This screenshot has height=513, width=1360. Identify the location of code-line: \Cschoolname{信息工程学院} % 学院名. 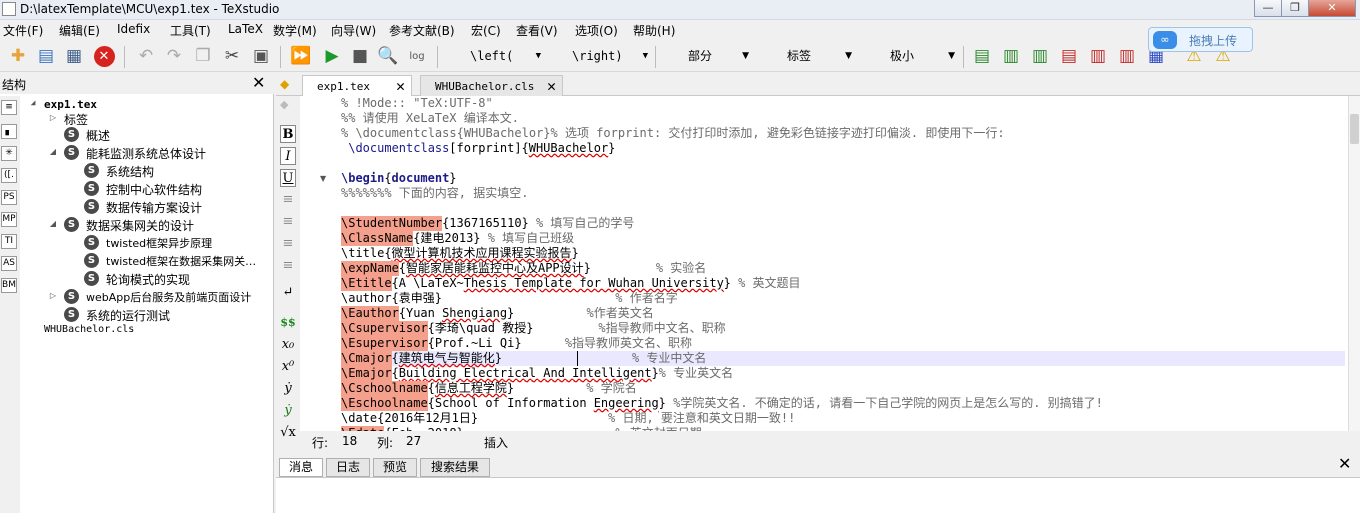
(843, 388).